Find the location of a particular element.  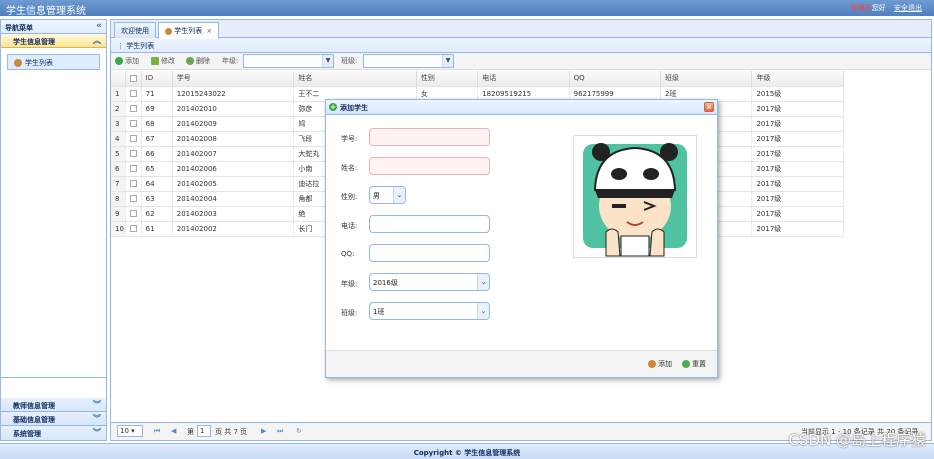

user-add-icon is located at coordinates (652, 364).